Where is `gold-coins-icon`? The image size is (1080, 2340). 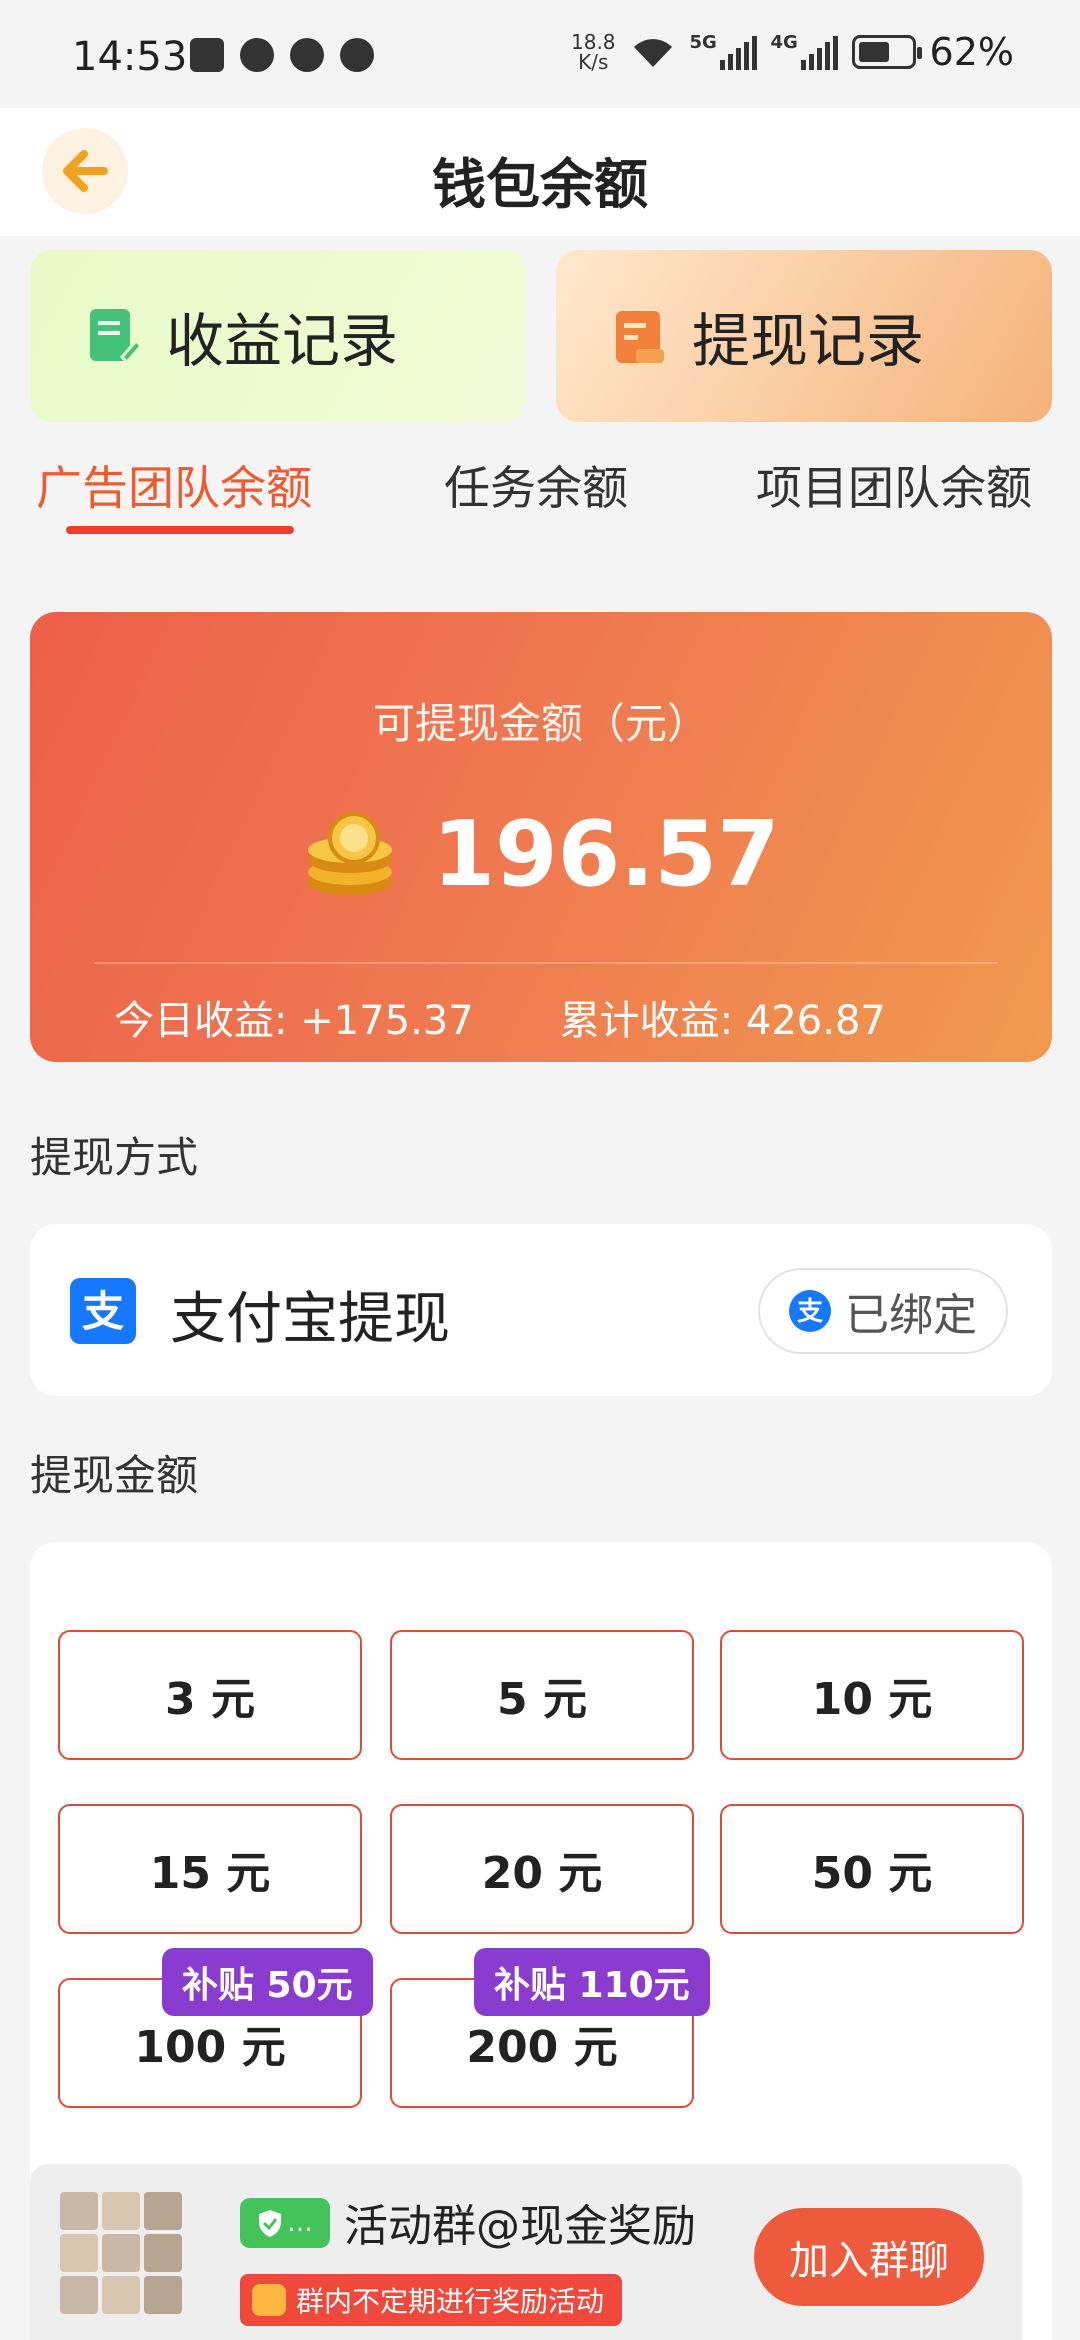
gold-coins-icon is located at coordinates (350, 853).